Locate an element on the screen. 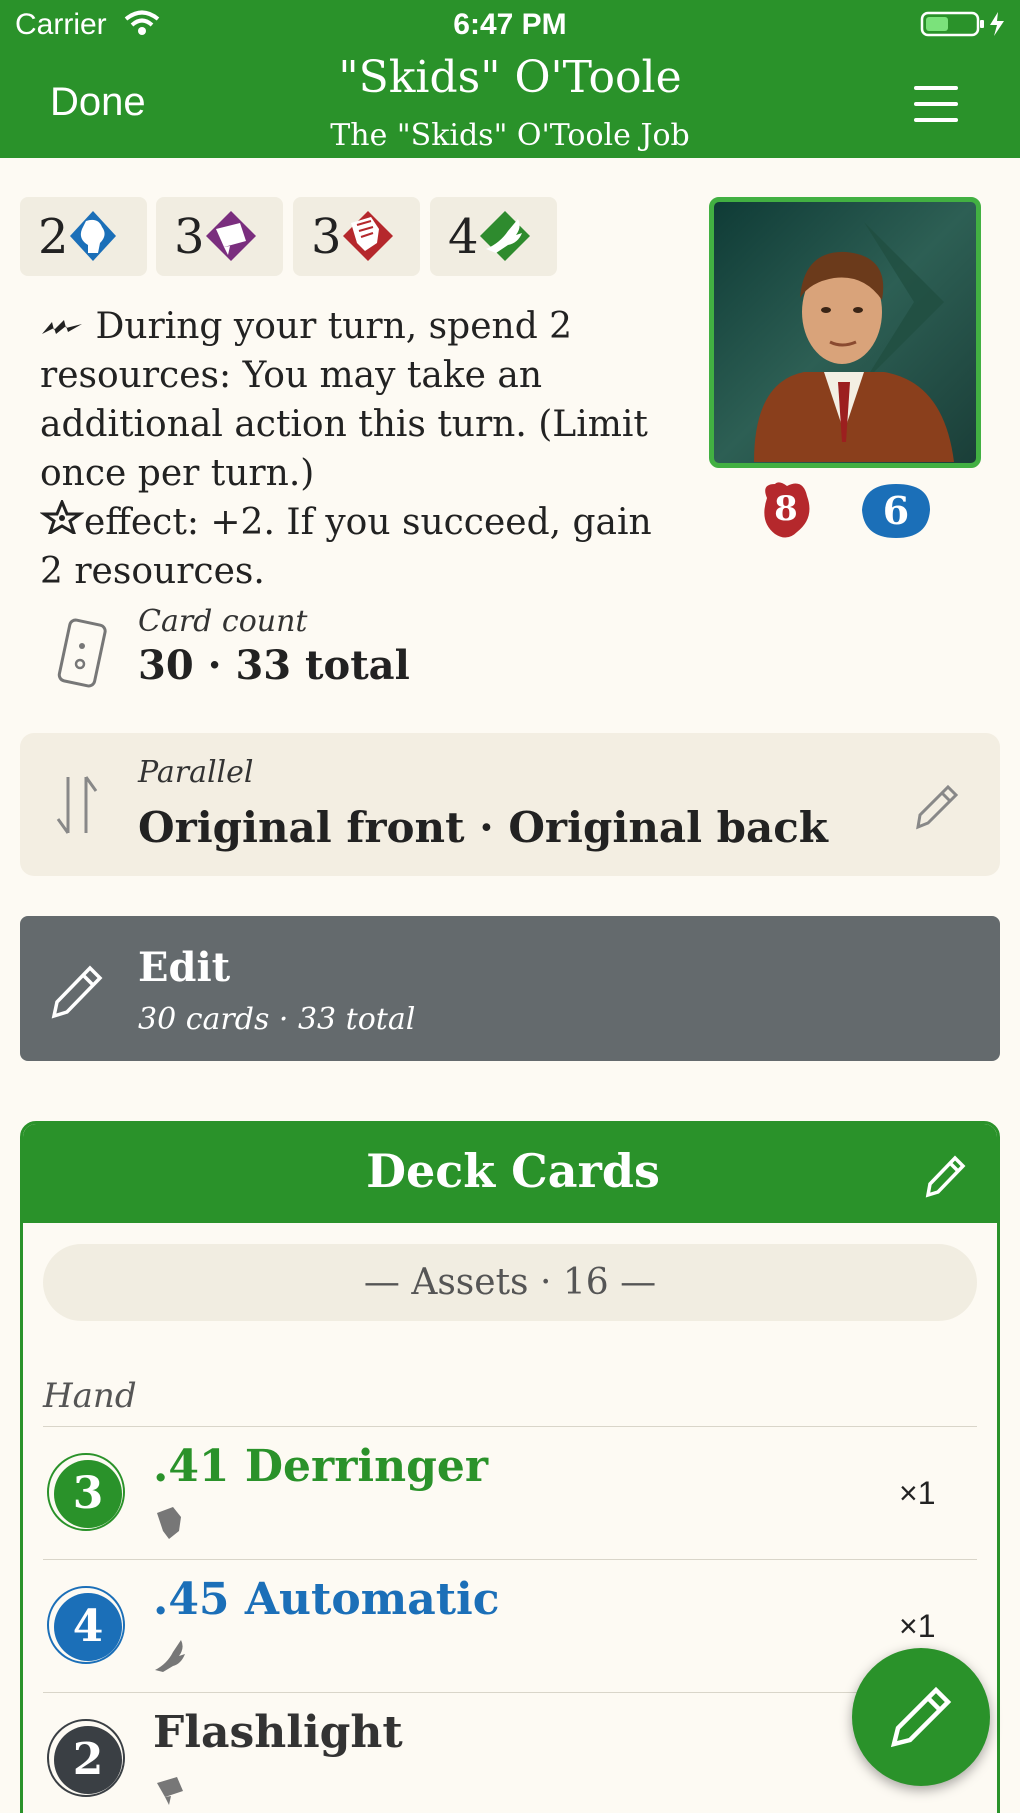 The image size is (1020, 1813). skill-agility: 4 is located at coordinates (493, 236).